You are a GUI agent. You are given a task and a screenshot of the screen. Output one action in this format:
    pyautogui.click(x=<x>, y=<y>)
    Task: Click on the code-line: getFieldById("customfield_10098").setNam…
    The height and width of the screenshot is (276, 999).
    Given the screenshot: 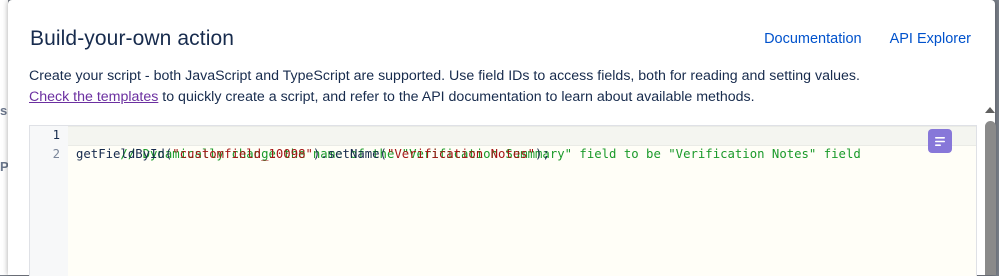 What is the action you would take?
    pyautogui.click(x=522, y=154)
    